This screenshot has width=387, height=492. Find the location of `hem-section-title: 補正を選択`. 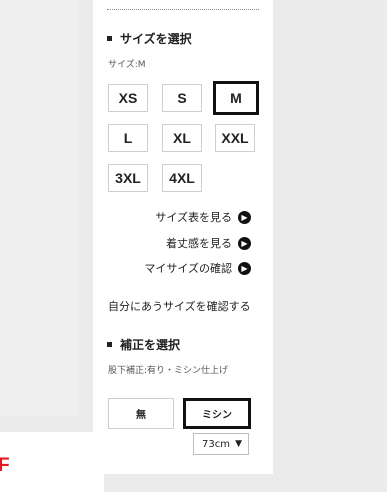

hem-section-title: 補正を選択 is located at coordinates (150, 345).